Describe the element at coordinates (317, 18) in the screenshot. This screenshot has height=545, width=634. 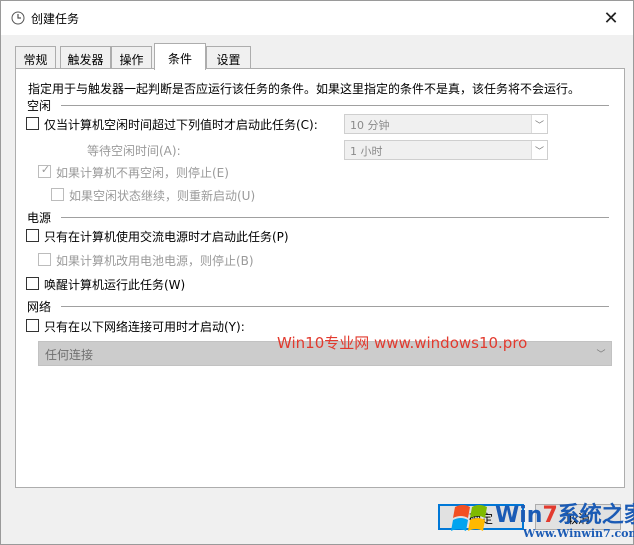
I see `title-bar: 创建任务 ✕` at that location.